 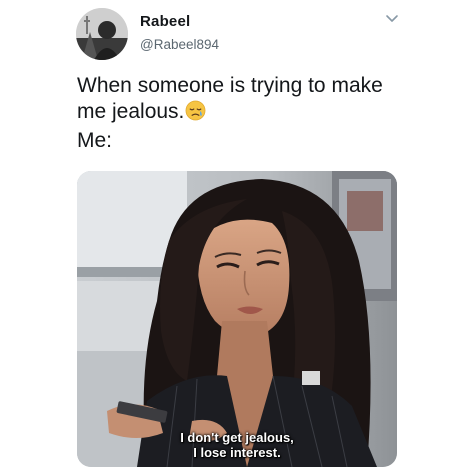 What do you see at coordinates (131, 111) in the screenshot?
I see `tweet-line: me jealous.` at bounding box center [131, 111].